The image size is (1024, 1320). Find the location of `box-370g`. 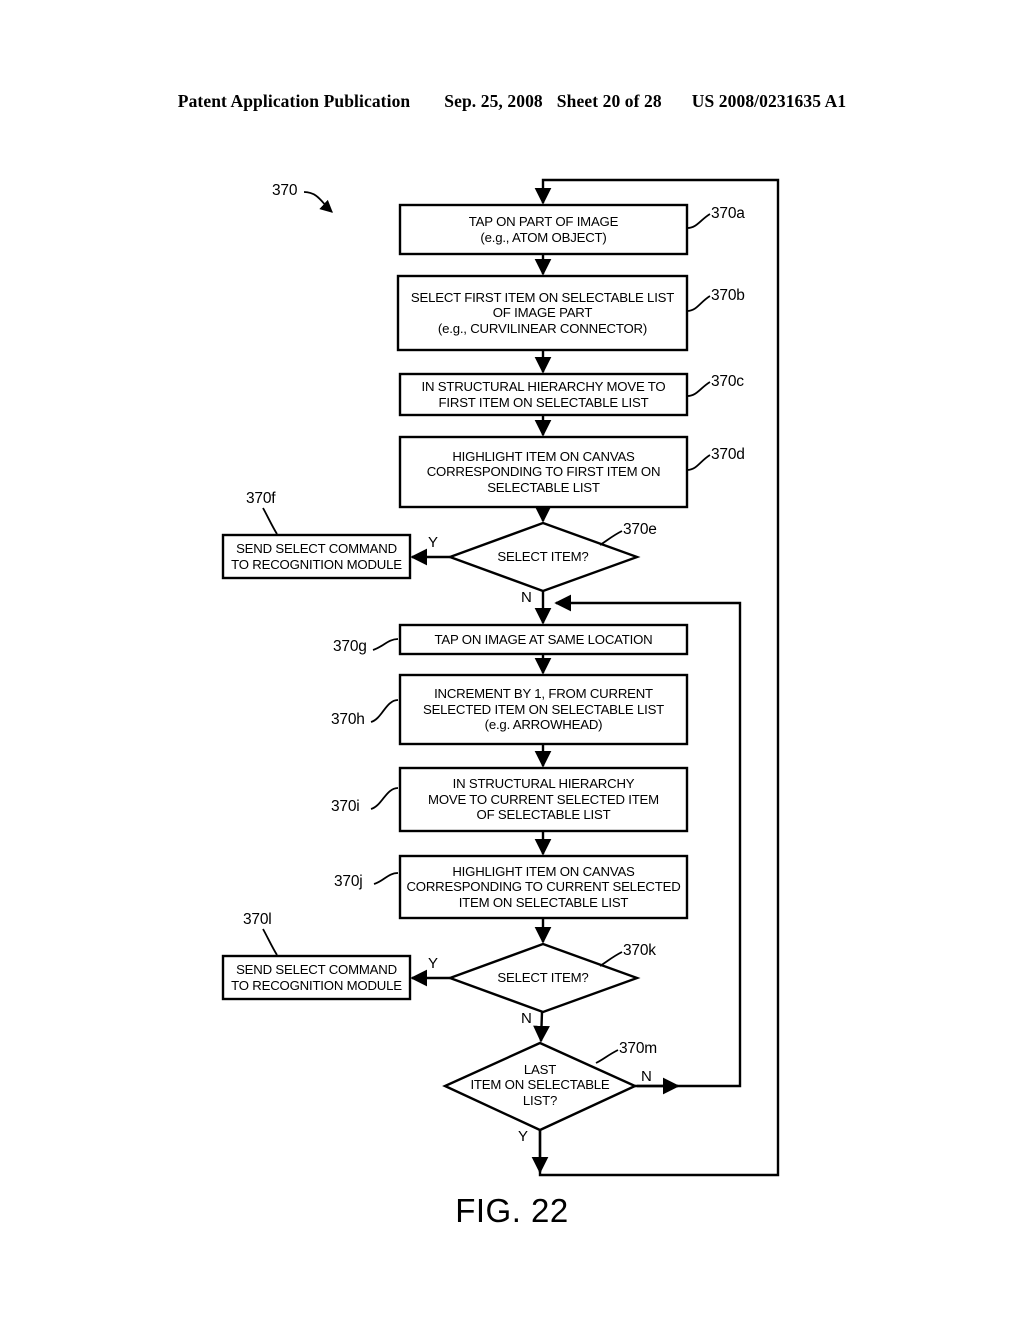

box-370g is located at coordinates (543, 639).